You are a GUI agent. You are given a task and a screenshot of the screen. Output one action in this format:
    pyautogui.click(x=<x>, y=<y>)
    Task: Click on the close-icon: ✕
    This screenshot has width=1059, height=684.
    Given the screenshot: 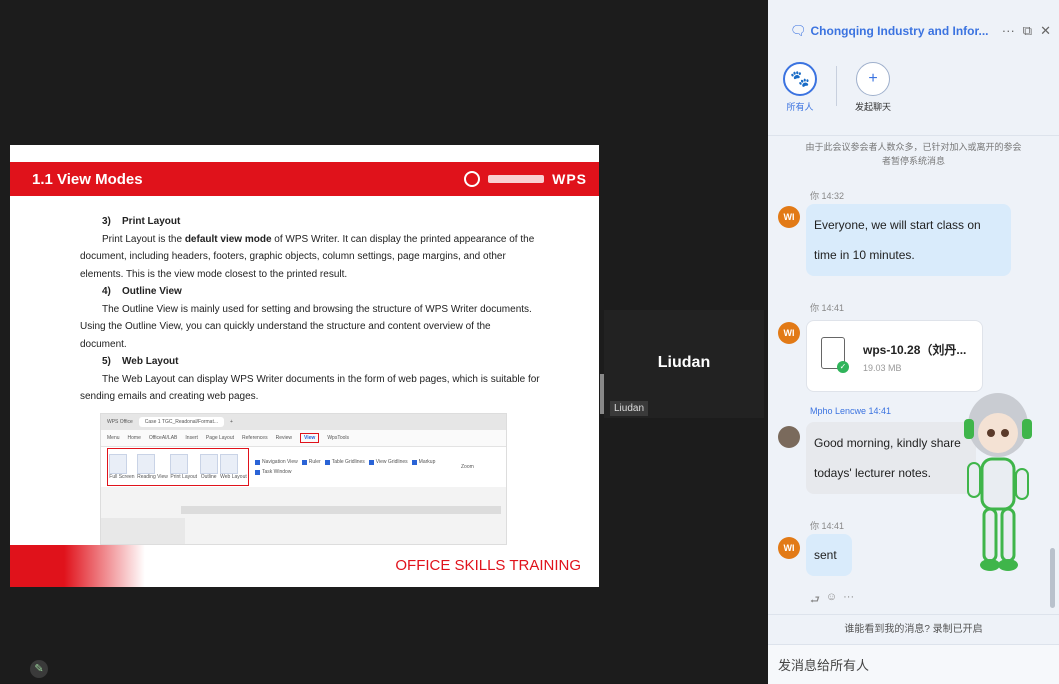 What is the action you would take?
    pyautogui.click(x=1045, y=31)
    